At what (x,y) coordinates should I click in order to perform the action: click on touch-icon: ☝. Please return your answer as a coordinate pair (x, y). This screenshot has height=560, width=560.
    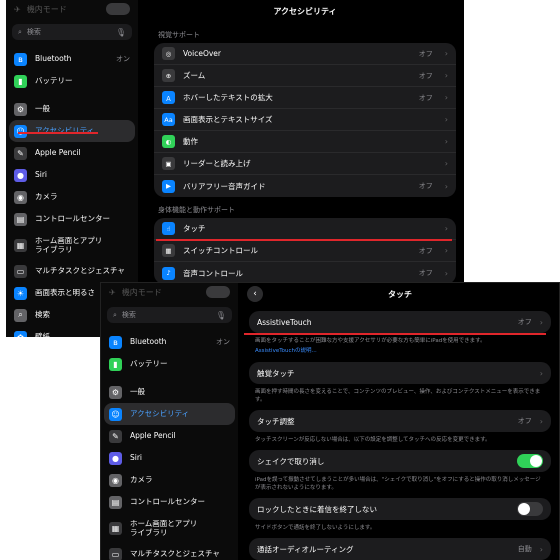
    Looking at the image, I should click on (168, 228).